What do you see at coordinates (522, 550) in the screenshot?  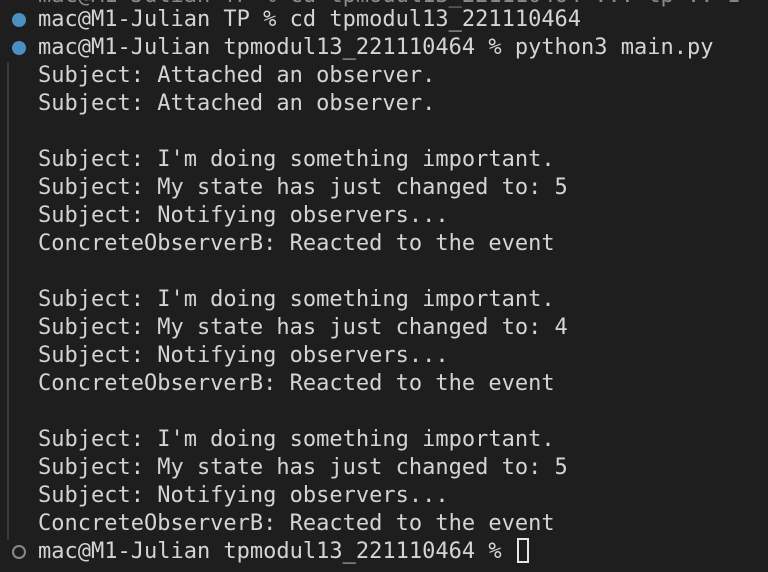 I see `text-cursor` at bounding box center [522, 550].